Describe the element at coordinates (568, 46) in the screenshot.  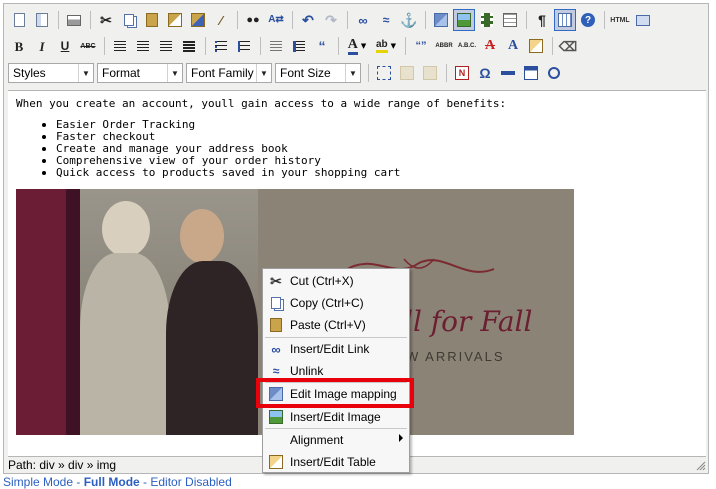
I see `remove-format-button: ⌫` at that location.